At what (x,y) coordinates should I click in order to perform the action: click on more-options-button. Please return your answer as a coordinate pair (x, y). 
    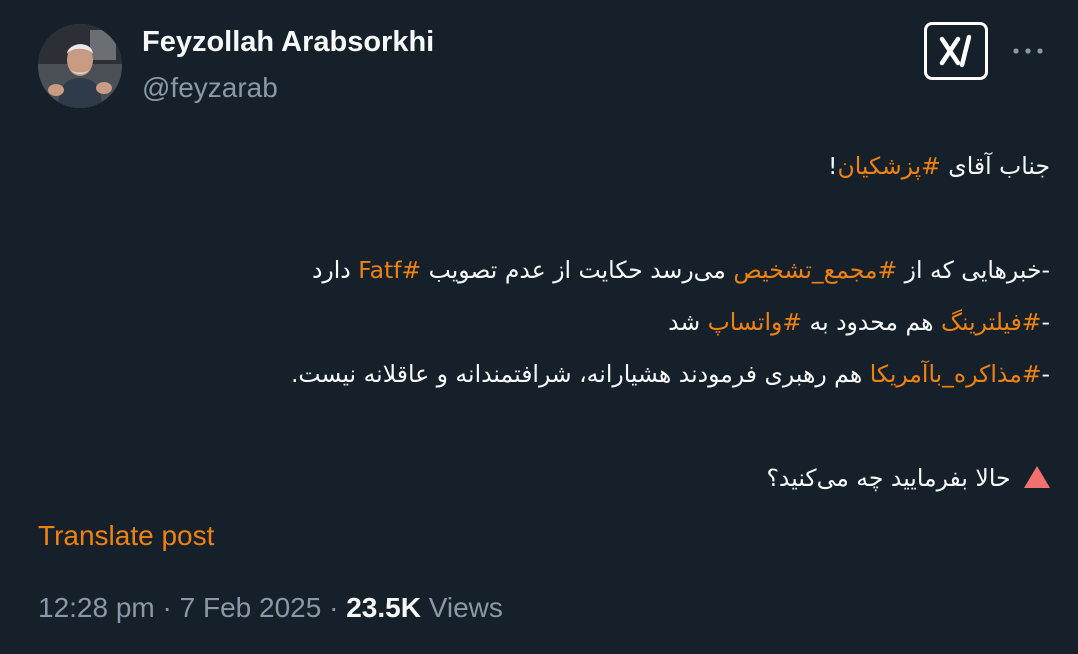
    Looking at the image, I should click on (1028, 51).